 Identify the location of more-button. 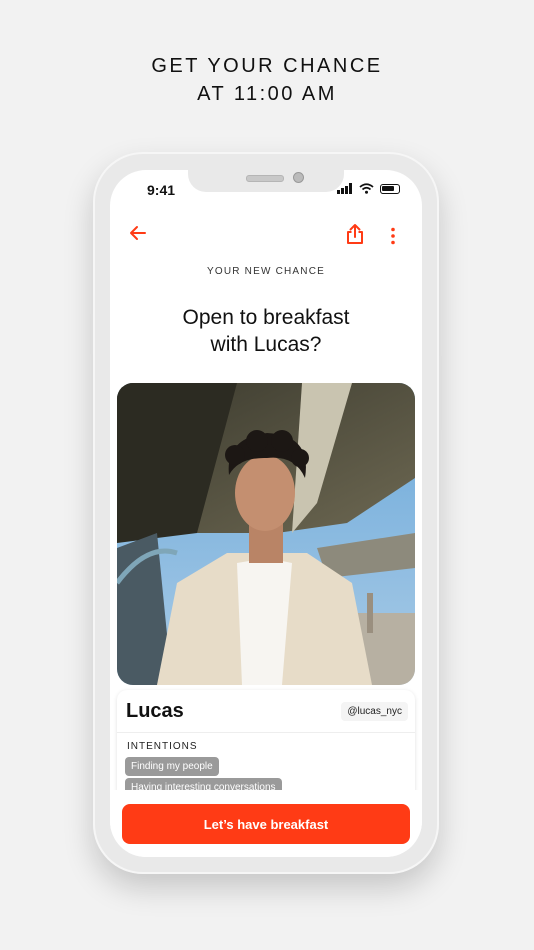
(393, 238).